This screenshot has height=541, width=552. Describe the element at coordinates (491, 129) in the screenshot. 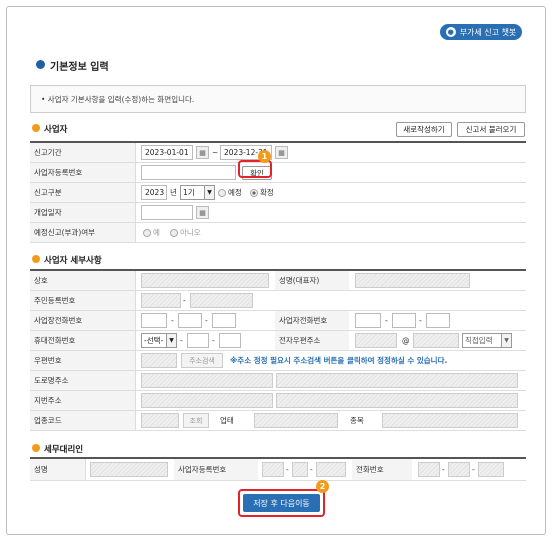

I see `load-return-button: 신고서 불러오기` at that location.